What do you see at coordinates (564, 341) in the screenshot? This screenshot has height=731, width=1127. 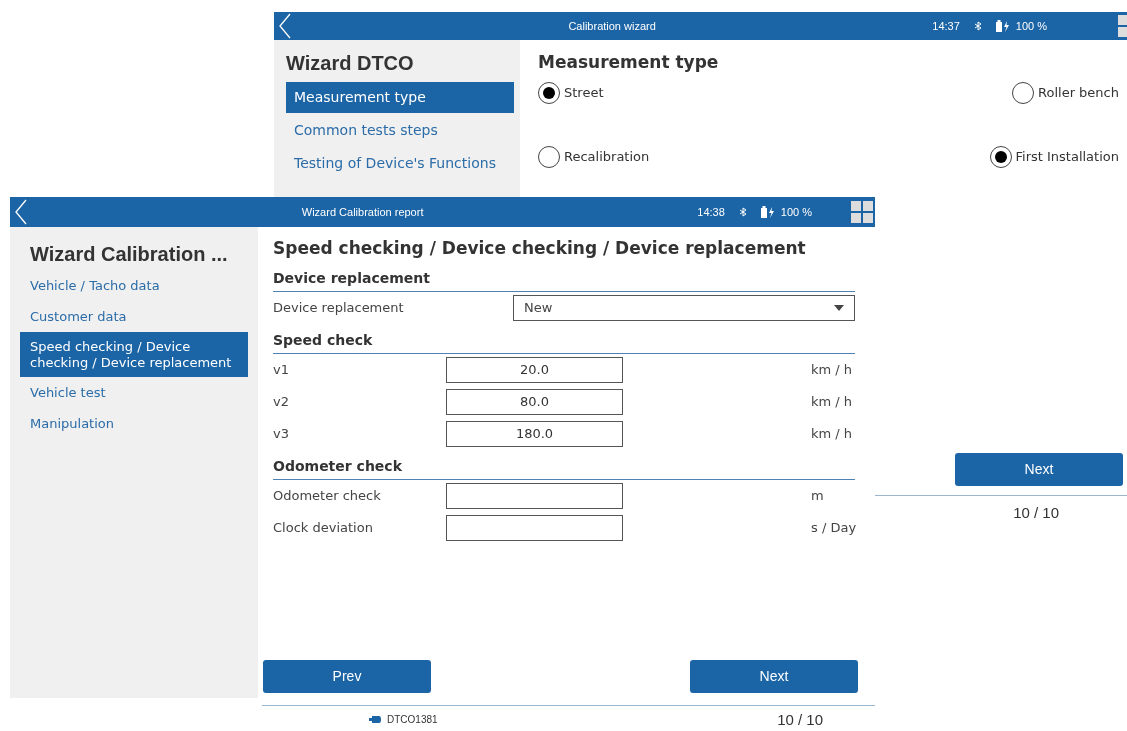 I see `section-heading: Speed check` at bounding box center [564, 341].